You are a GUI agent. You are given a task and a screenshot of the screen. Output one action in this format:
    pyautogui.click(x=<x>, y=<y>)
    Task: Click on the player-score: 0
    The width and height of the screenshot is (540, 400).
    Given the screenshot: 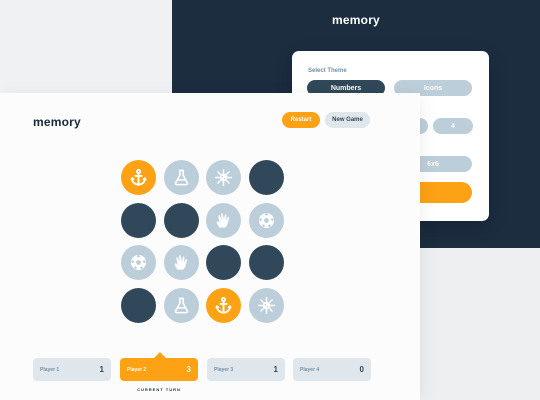 What is the action you would take?
    pyautogui.click(x=361, y=369)
    